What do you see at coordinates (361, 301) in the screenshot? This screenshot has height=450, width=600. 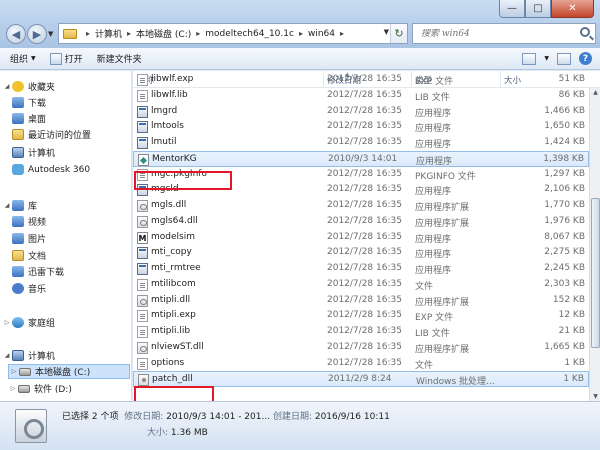 I see `file-row: mtipli.dll 2012/7/28 16:35 应用程序扩展 152 KB` at bounding box center [361, 301].